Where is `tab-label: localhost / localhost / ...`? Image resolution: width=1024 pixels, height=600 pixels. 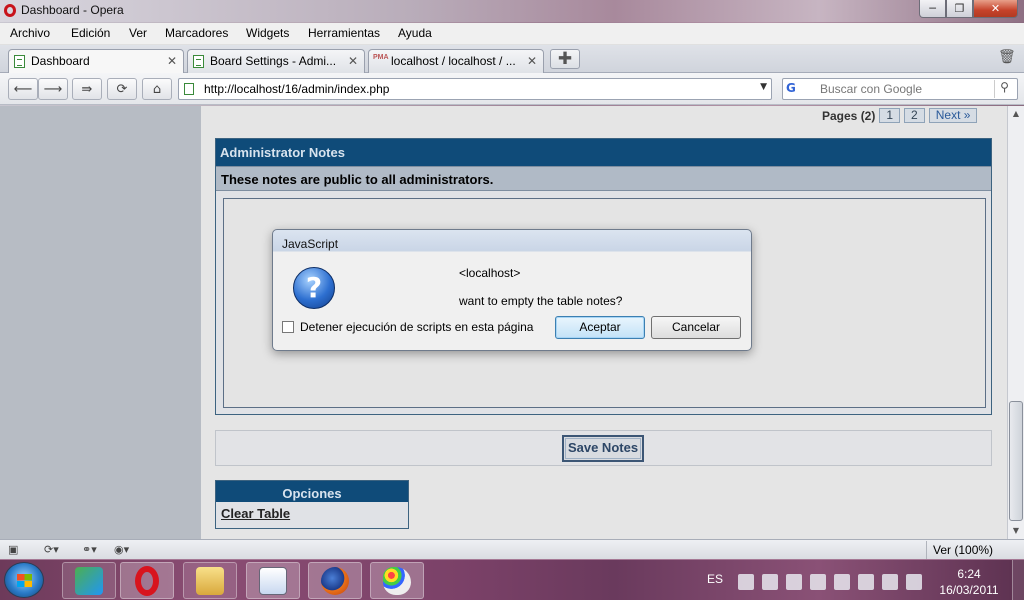 tab-label: localhost / localhost / ... is located at coordinates (453, 61).